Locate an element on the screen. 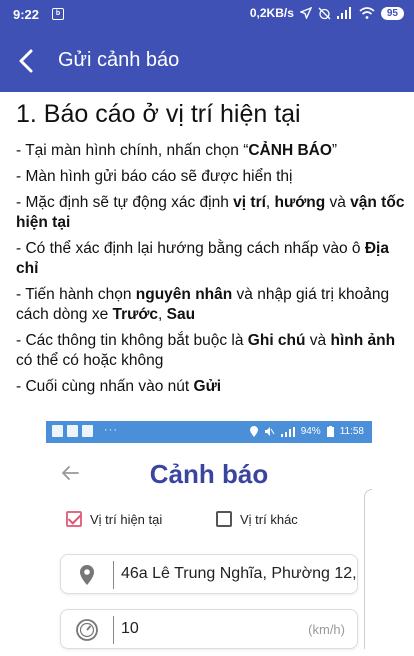  speedometer-icon is located at coordinates (87, 630).